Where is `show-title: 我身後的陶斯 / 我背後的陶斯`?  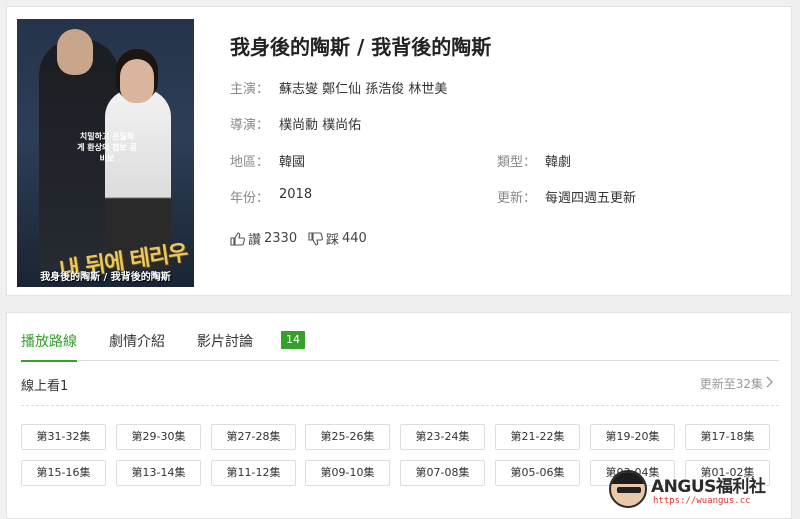 show-title: 我身後的陶斯 / 我背後的陶斯 is located at coordinates (361, 47).